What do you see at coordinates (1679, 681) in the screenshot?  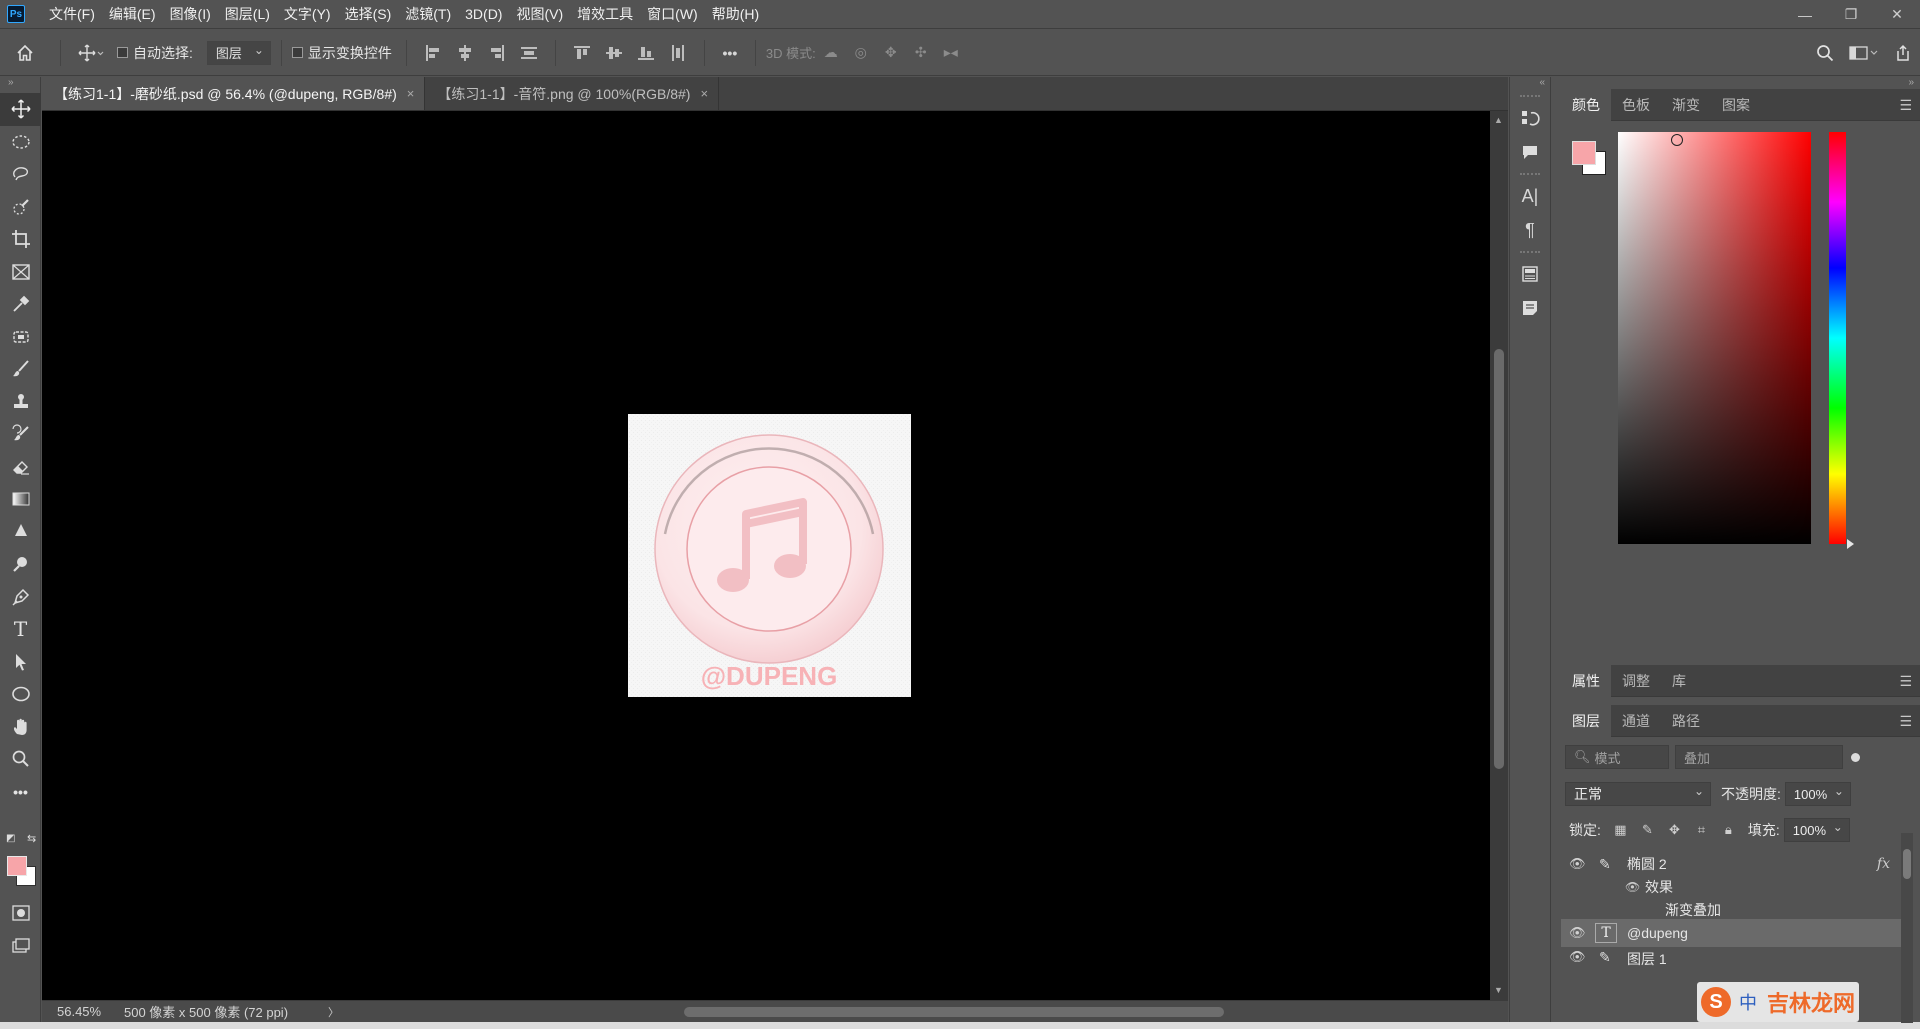 I see `tab-libraries: 库` at bounding box center [1679, 681].